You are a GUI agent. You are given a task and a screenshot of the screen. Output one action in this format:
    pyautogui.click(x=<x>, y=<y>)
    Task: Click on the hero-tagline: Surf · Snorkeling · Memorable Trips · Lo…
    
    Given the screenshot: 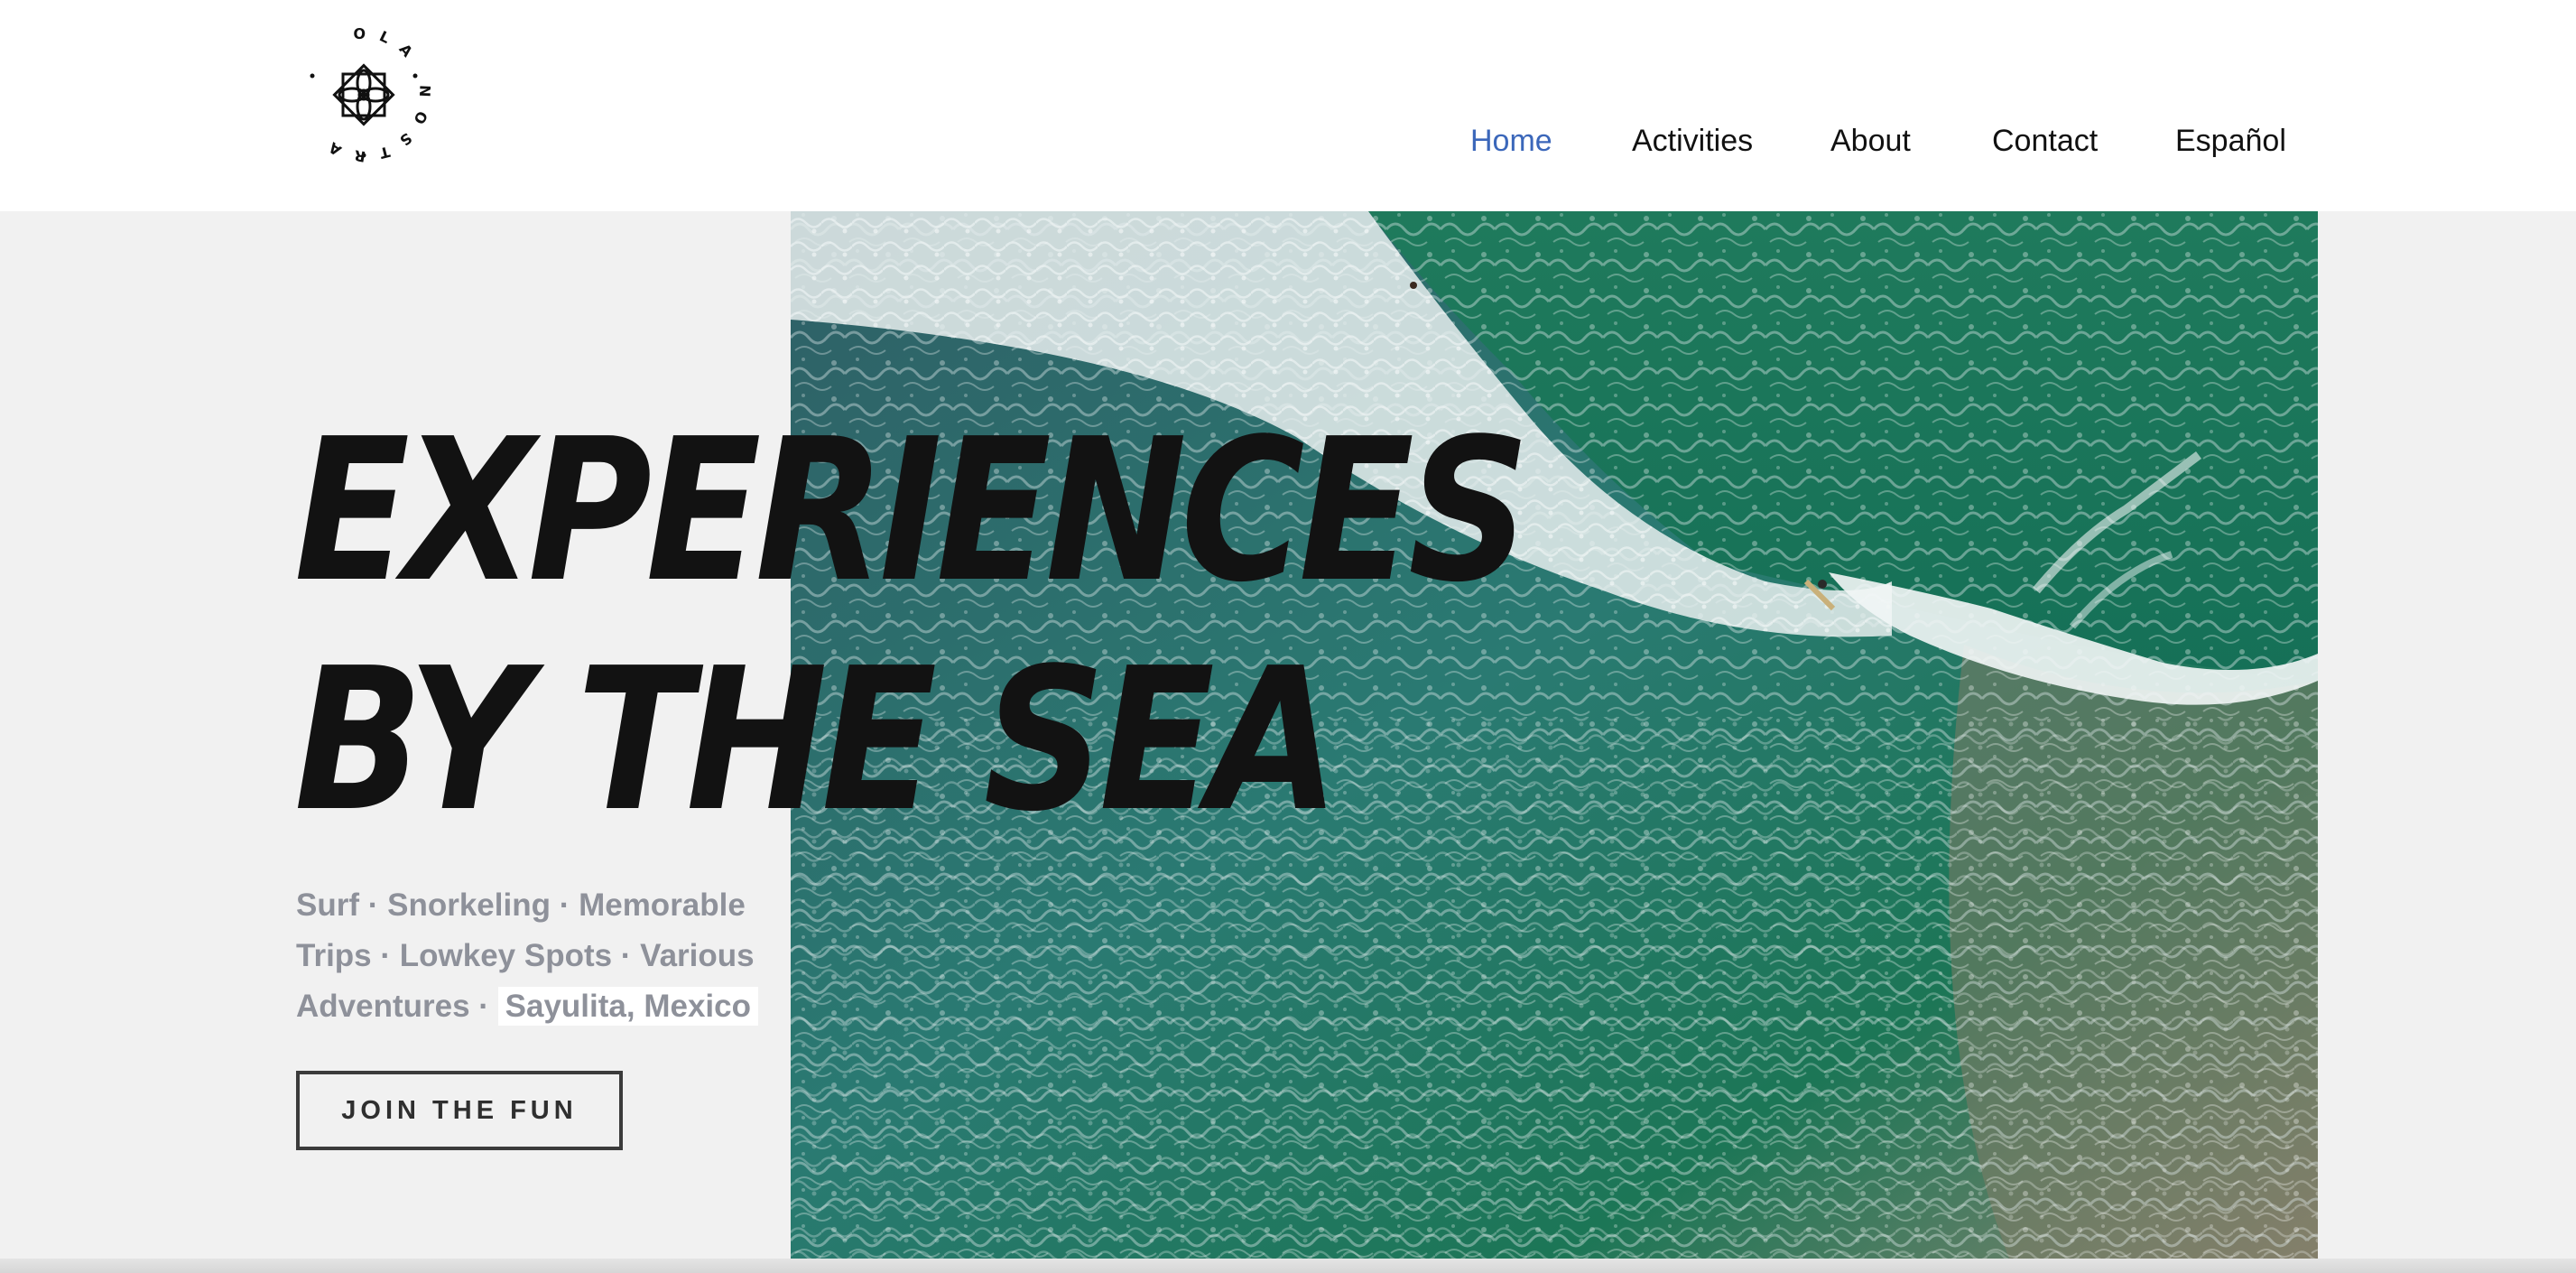 What is the action you would take?
    pyautogui.click(x=549, y=956)
    